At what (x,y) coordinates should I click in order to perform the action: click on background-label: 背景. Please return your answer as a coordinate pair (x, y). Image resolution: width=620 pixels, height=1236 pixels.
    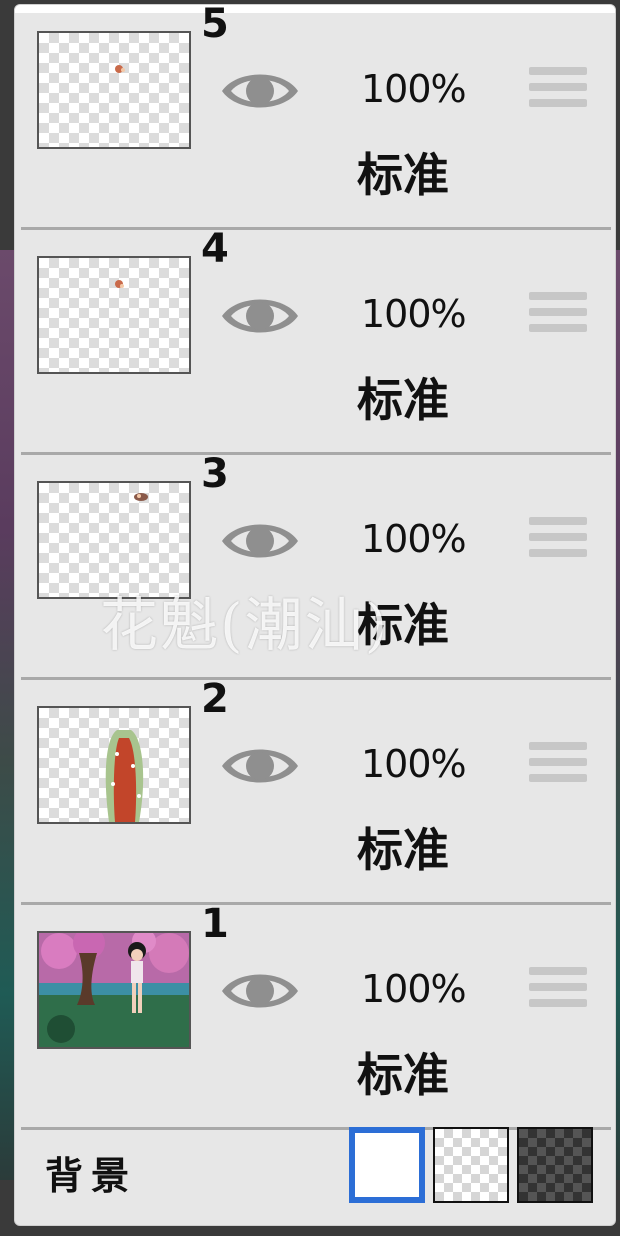
    Looking at the image, I should click on (91, 1176).